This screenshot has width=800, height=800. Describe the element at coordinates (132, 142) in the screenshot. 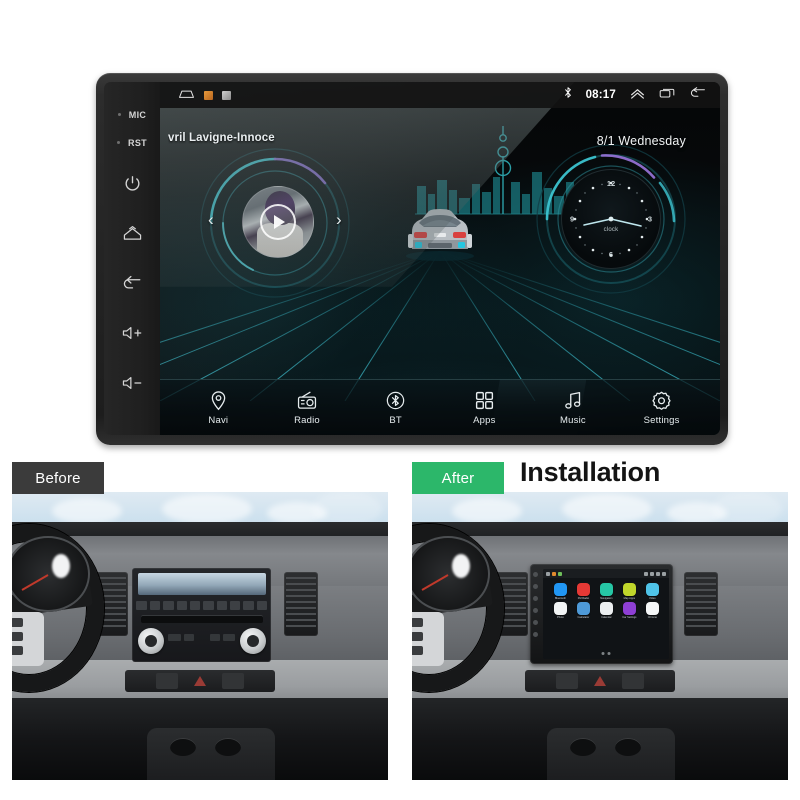

I see `reset-button: RST` at that location.